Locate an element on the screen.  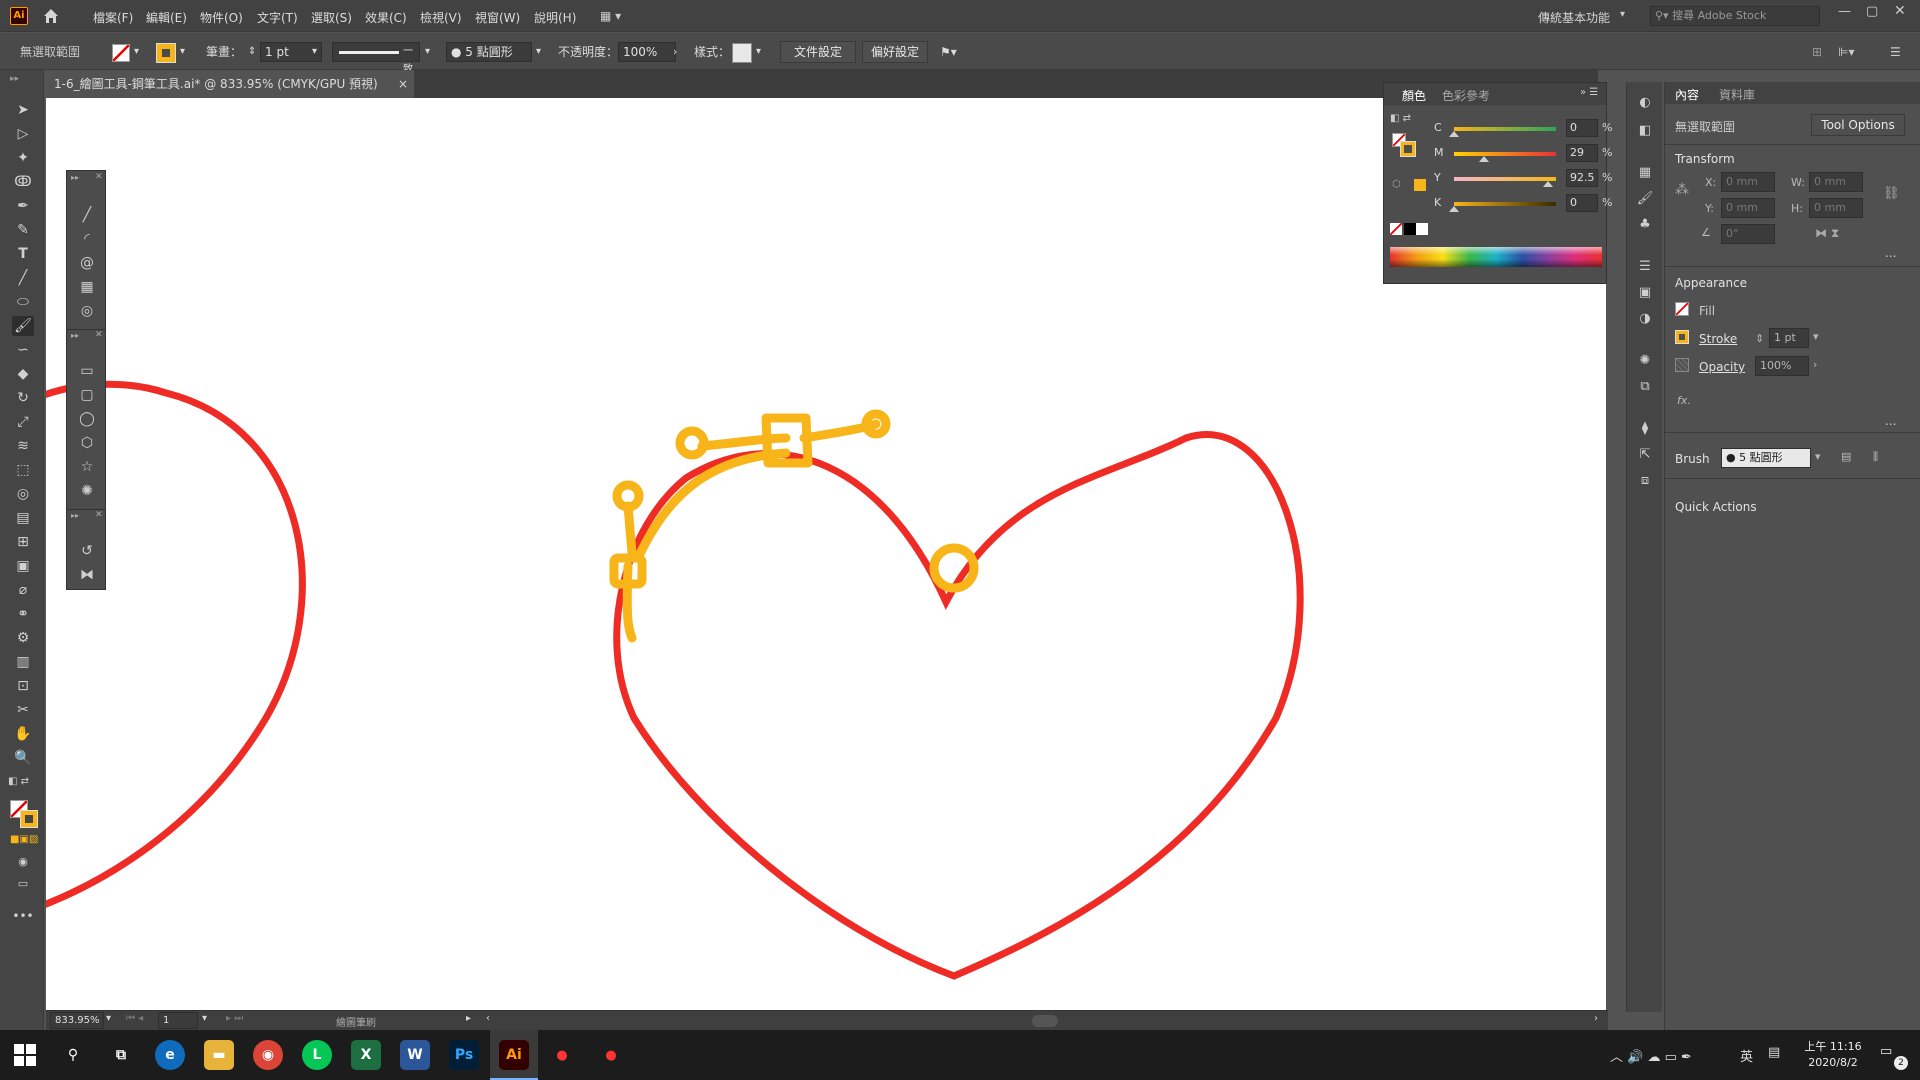
close-icon: ✕ is located at coordinates (99, 515).